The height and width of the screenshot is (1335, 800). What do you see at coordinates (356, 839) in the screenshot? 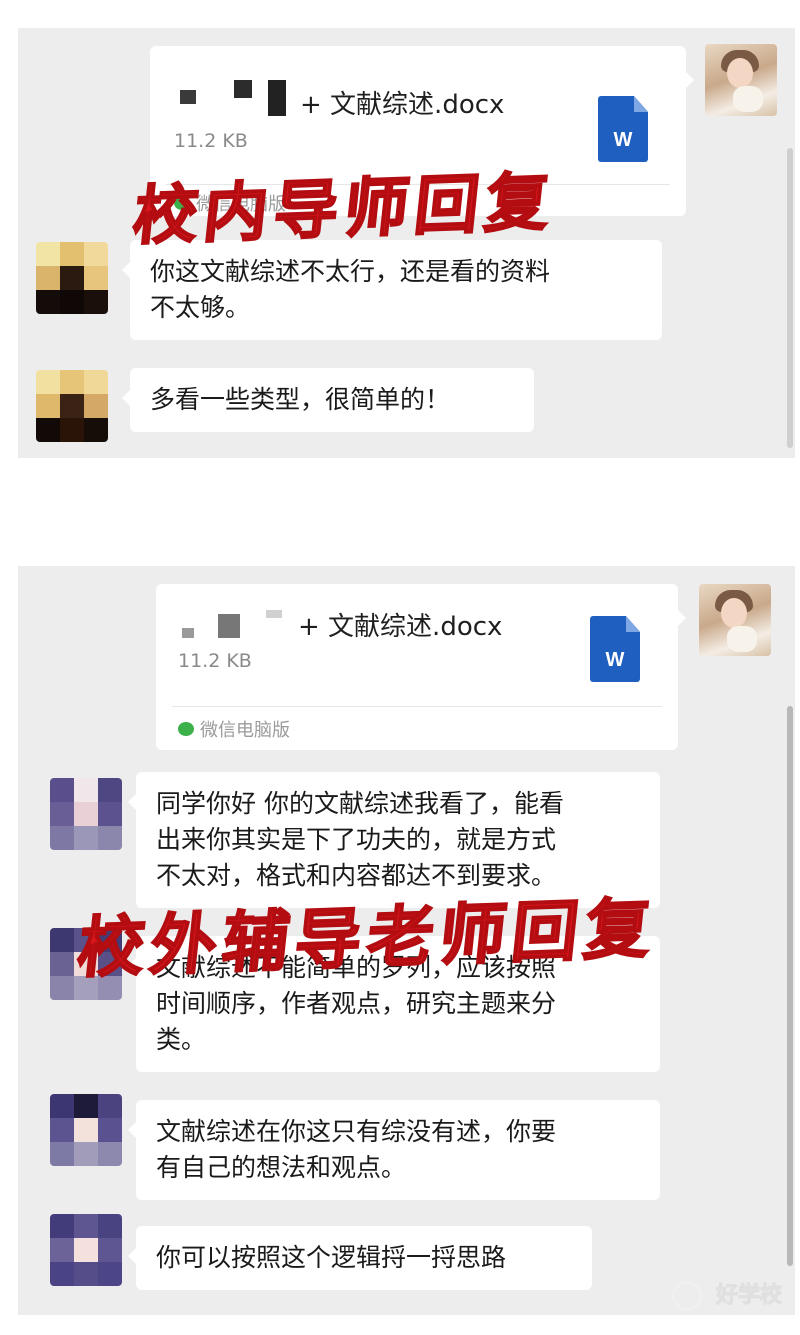
I see `message-line: 出来你其实是下了功夫的，就是方式` at bounding box center [356, 839].